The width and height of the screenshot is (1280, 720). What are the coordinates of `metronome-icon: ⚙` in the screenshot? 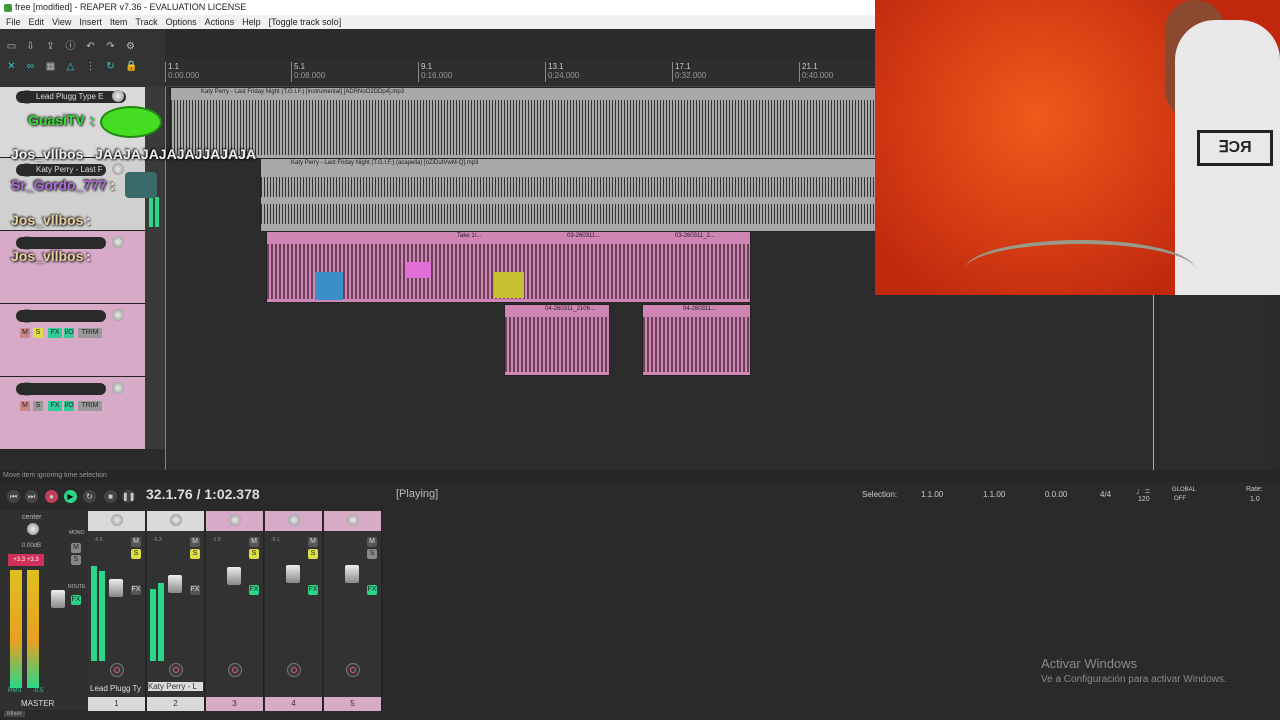 It's located at (130, 46).